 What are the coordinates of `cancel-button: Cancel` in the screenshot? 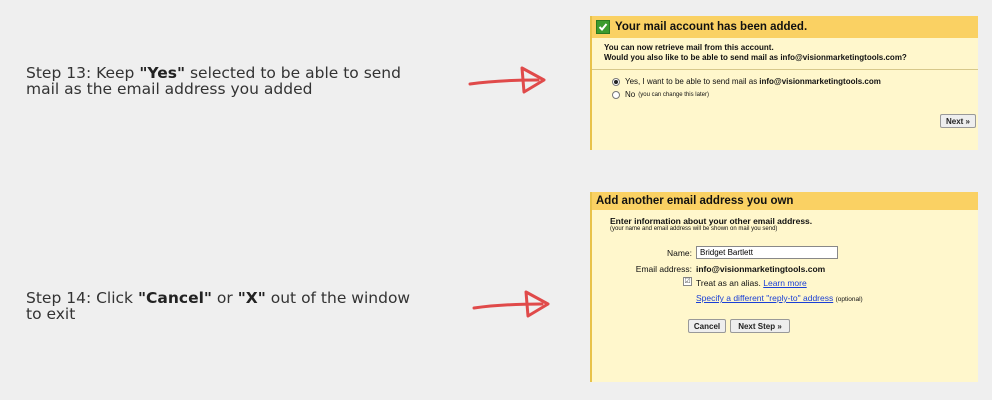 It's located at (707, 326).